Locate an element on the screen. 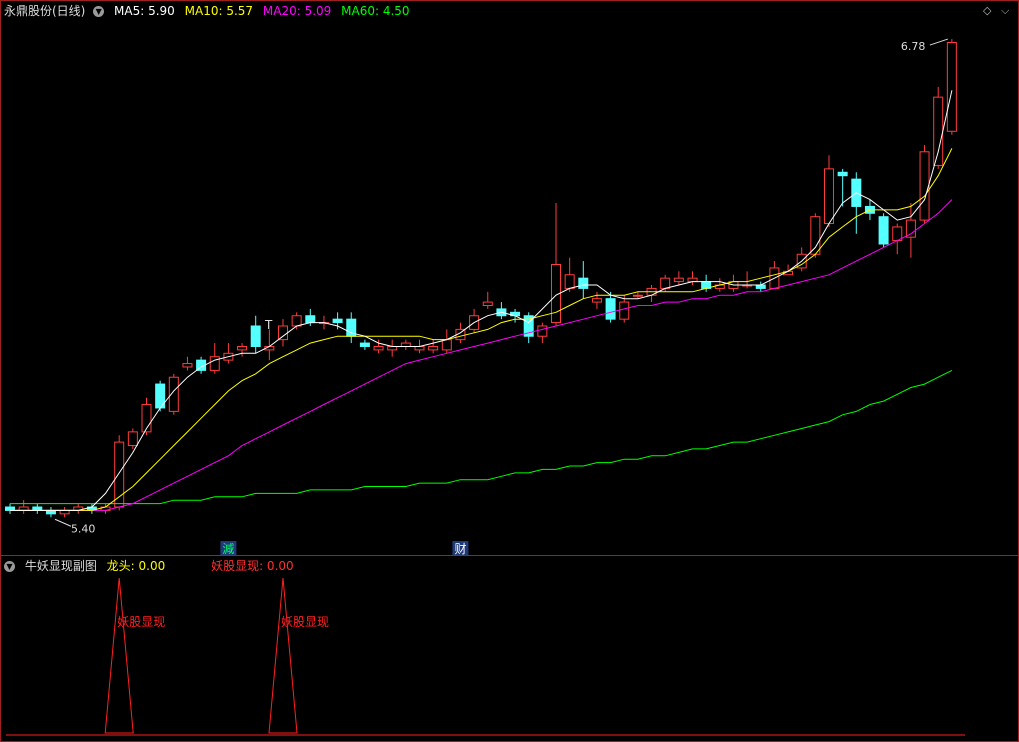  low-marker-pointer is located at coordinates (63, 522).